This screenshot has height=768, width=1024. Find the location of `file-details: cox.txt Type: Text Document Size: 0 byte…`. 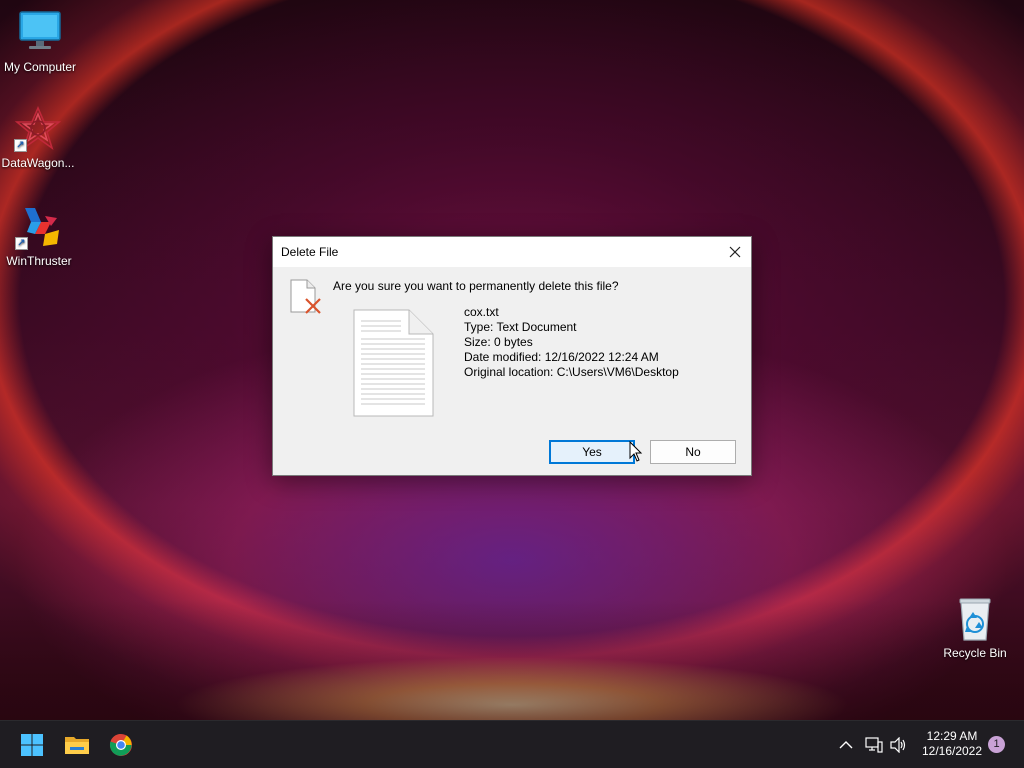

file-details: cox.txt Type: Text Document Size: 0 byte… is located at coordinates (571, 342).